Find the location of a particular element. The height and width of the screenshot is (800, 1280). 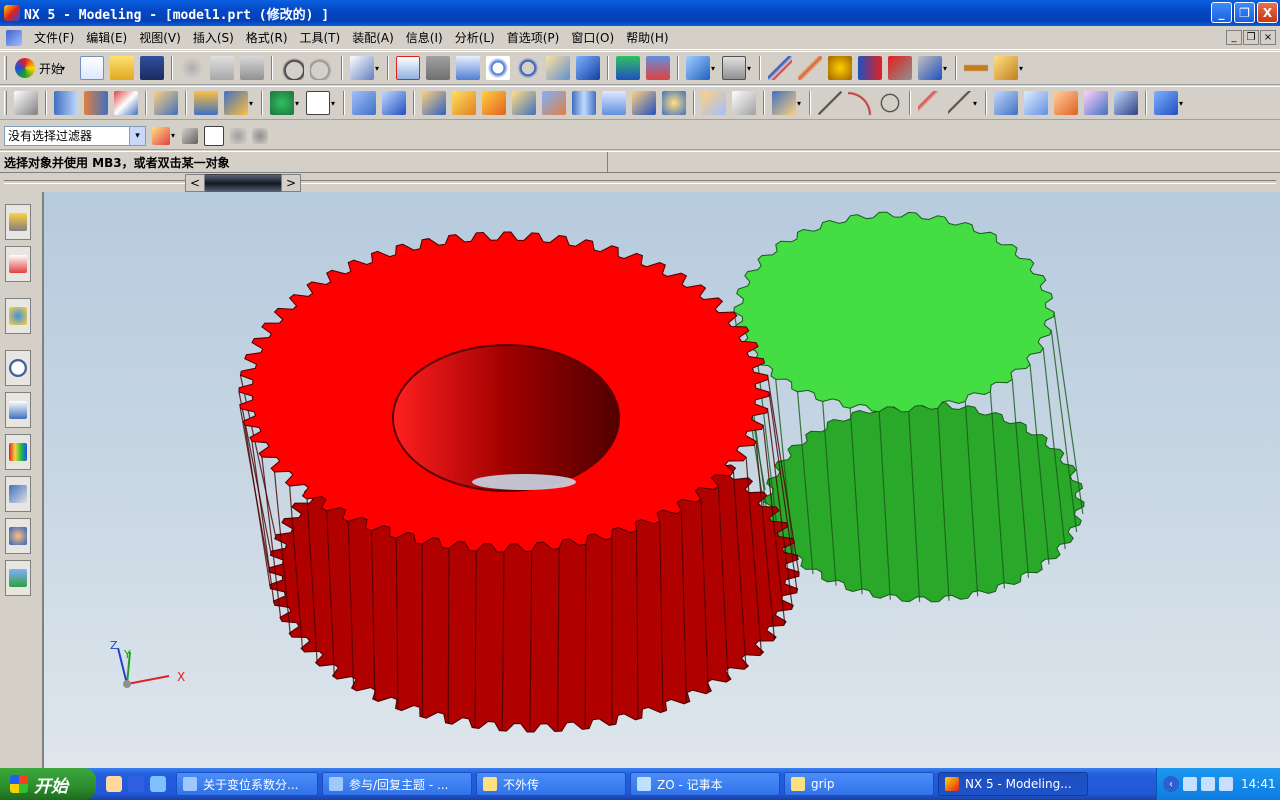

type-filter-select: 没有选择过滤器 ▾ is located at coordinates (75, 135).